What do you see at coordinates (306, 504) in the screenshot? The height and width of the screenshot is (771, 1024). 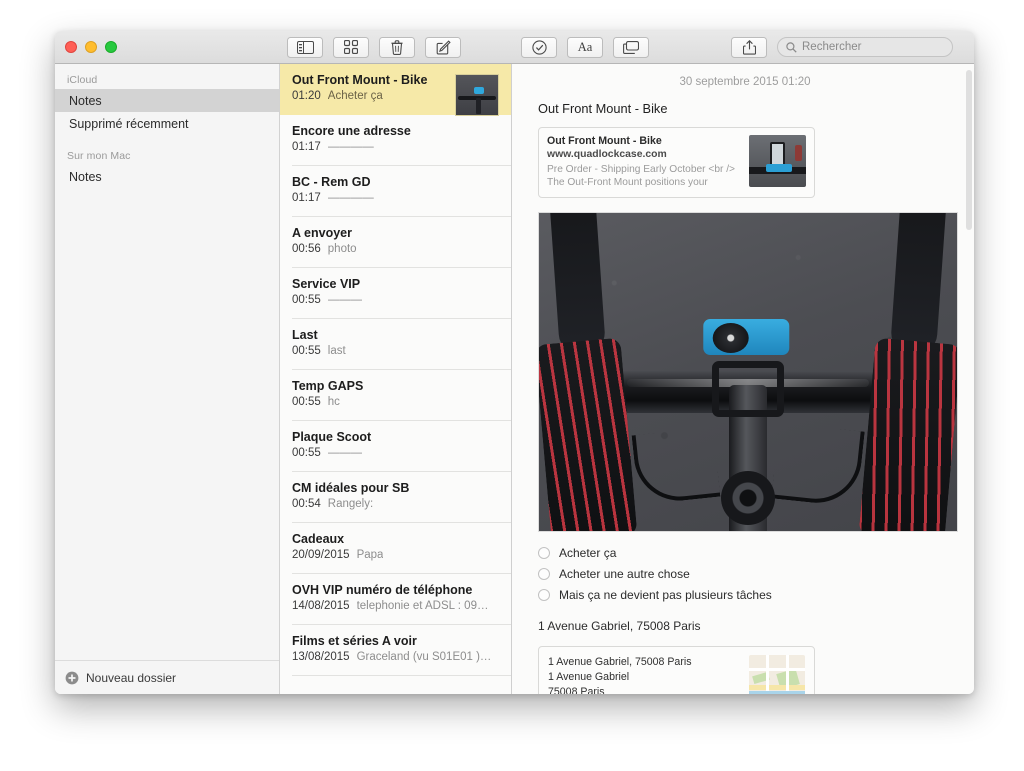 I see `note-item-time: 00:54` at bounding box center [306, 504].